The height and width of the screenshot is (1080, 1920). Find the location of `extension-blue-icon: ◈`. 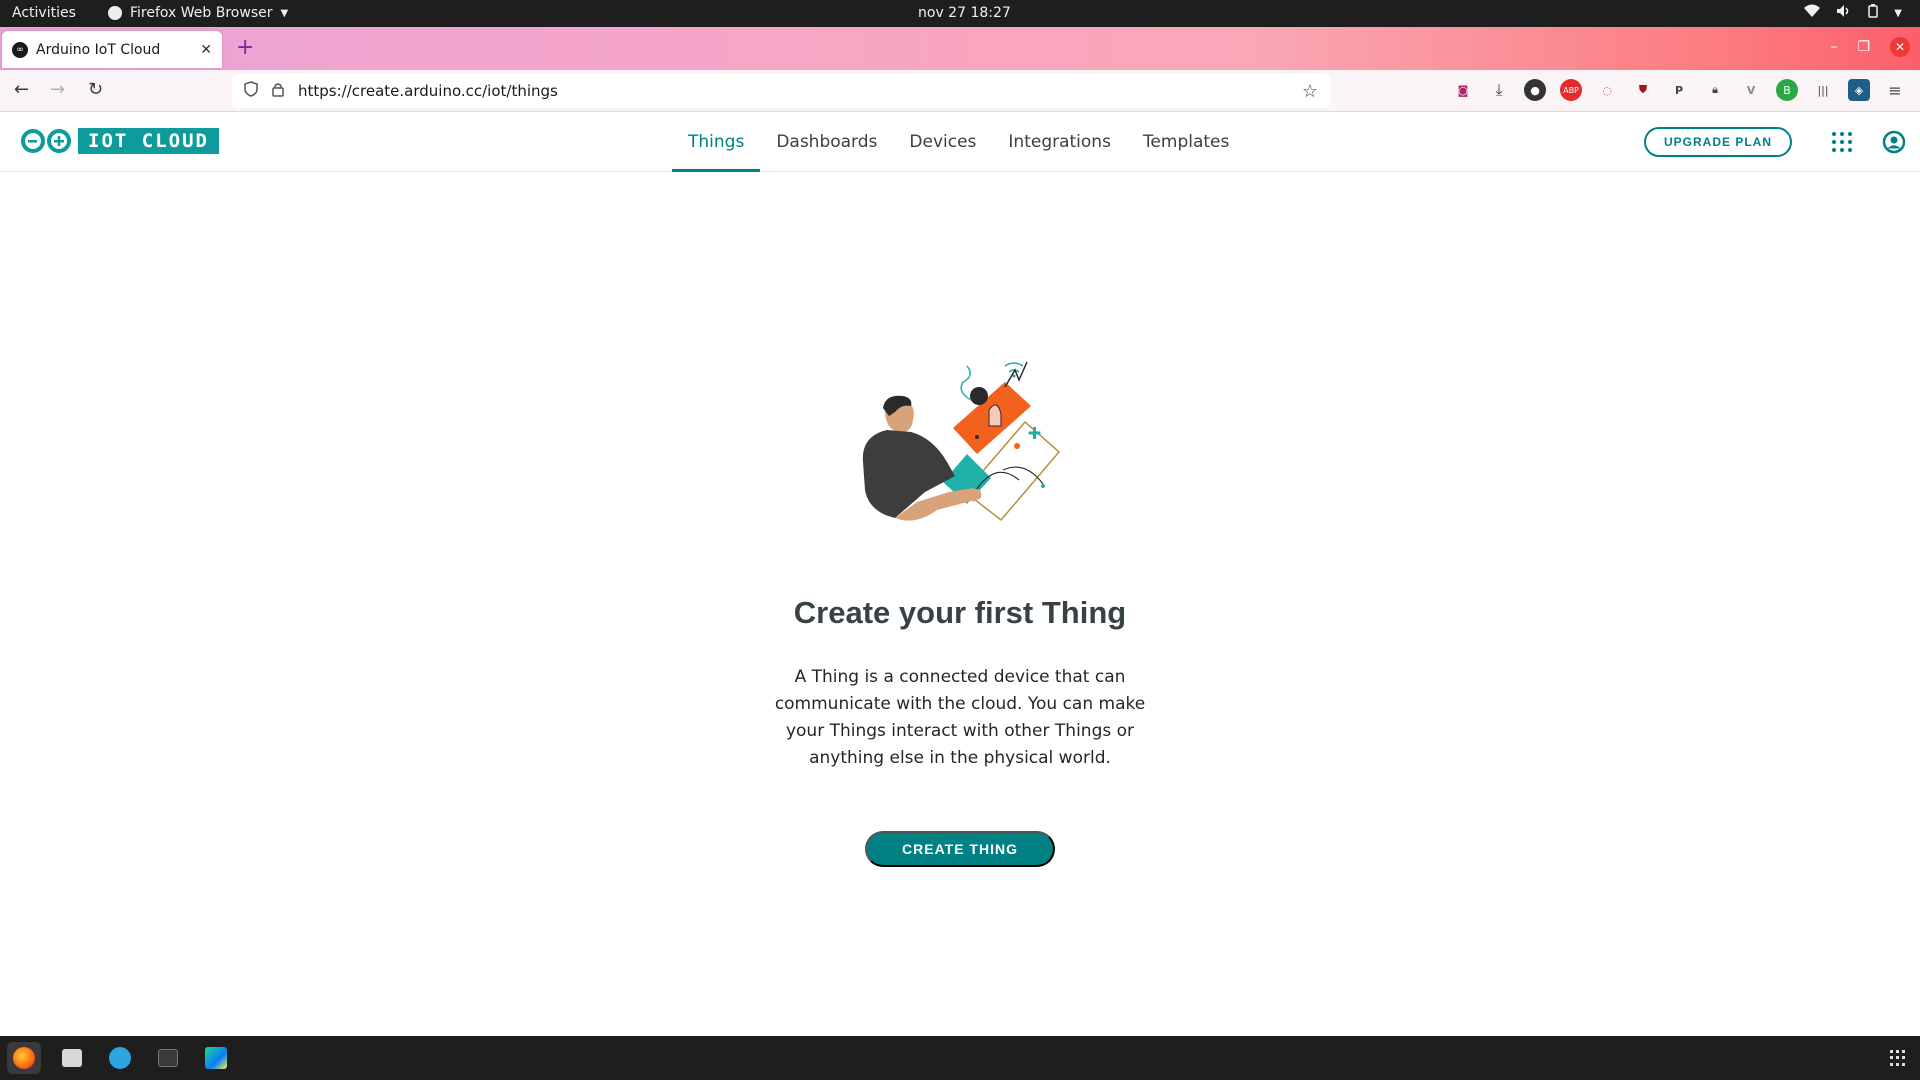

extension-blue-icon: ◈ is located at coordinates (1859, 90).